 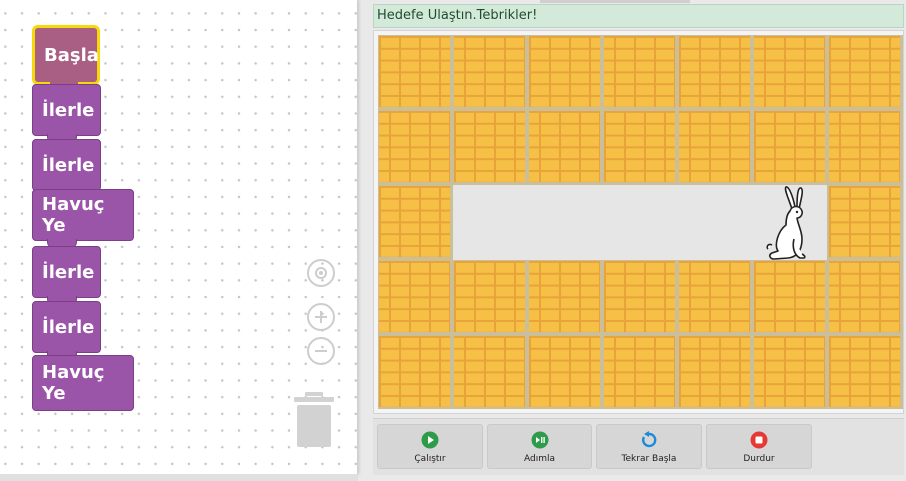 I want to click on play-icon, so click(x=430, y=440).